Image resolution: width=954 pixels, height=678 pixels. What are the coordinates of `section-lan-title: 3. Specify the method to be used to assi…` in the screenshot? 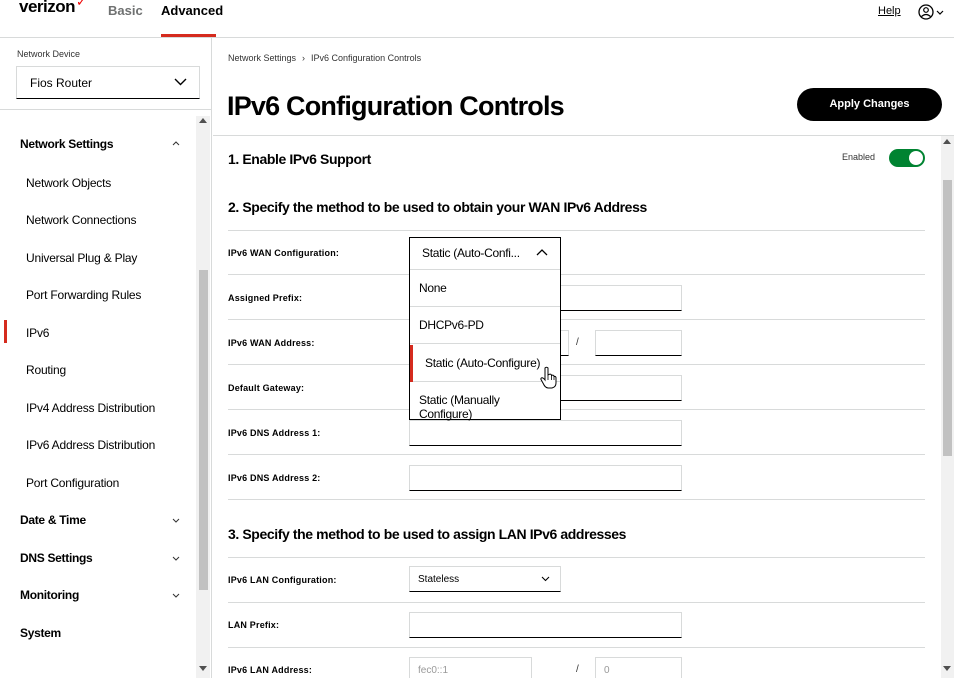 It's located at (427, 534).